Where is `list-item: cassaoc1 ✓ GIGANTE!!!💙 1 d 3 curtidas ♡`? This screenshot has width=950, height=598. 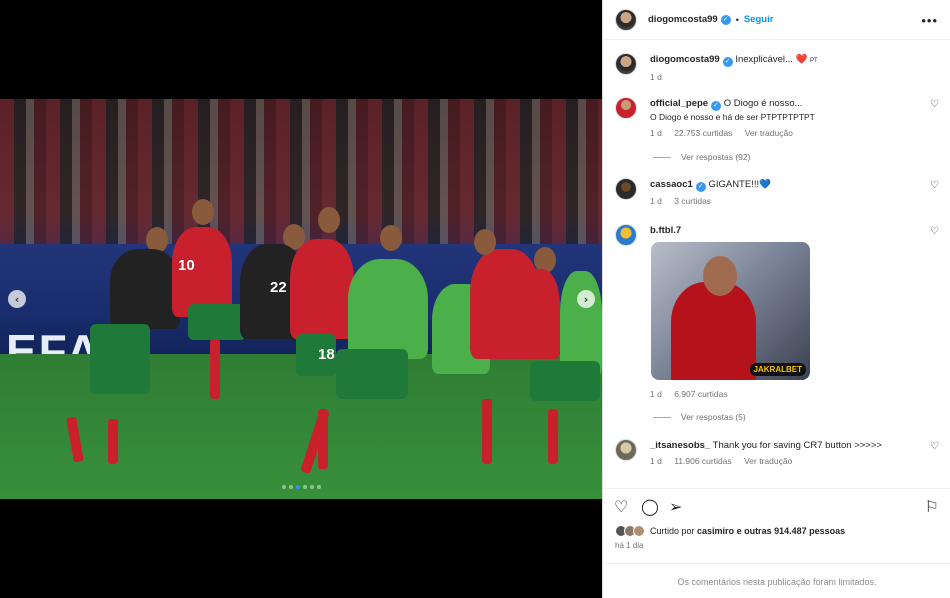
list-item: cassaoc1 ✓ GIGANTE!!!💙 1 d 3 curtidas ♡ is located at coordinates (777, 195).